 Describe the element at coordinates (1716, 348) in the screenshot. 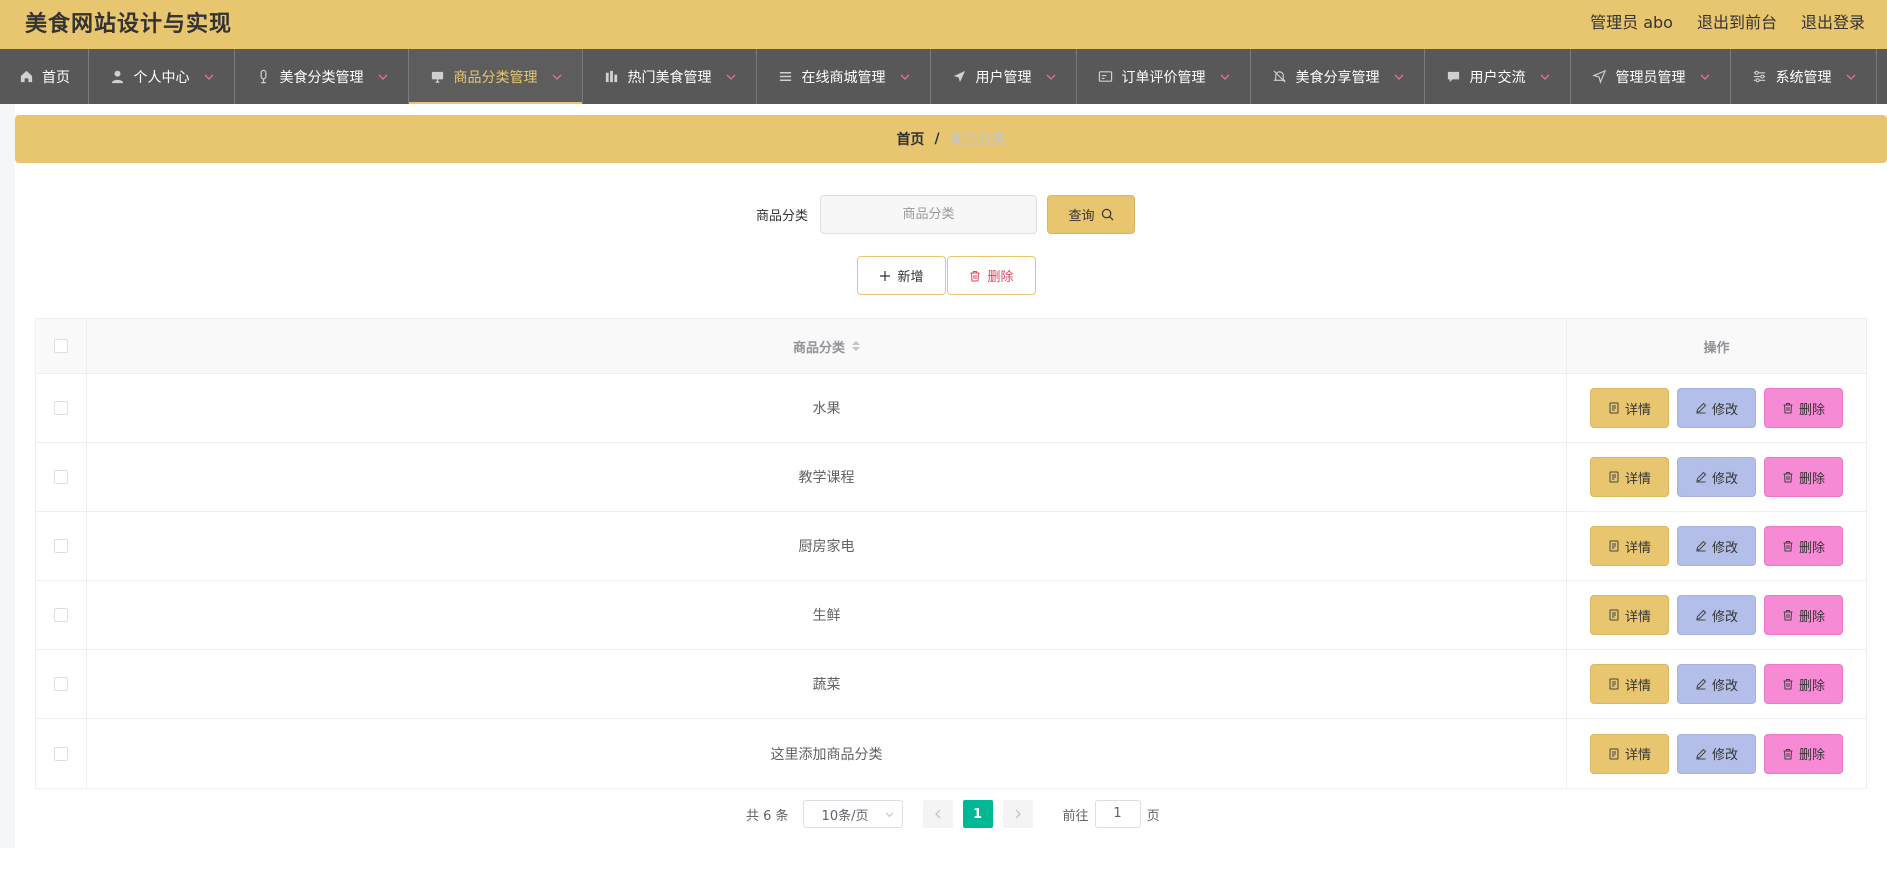

I see `column-header-ops: 操作` at that location.